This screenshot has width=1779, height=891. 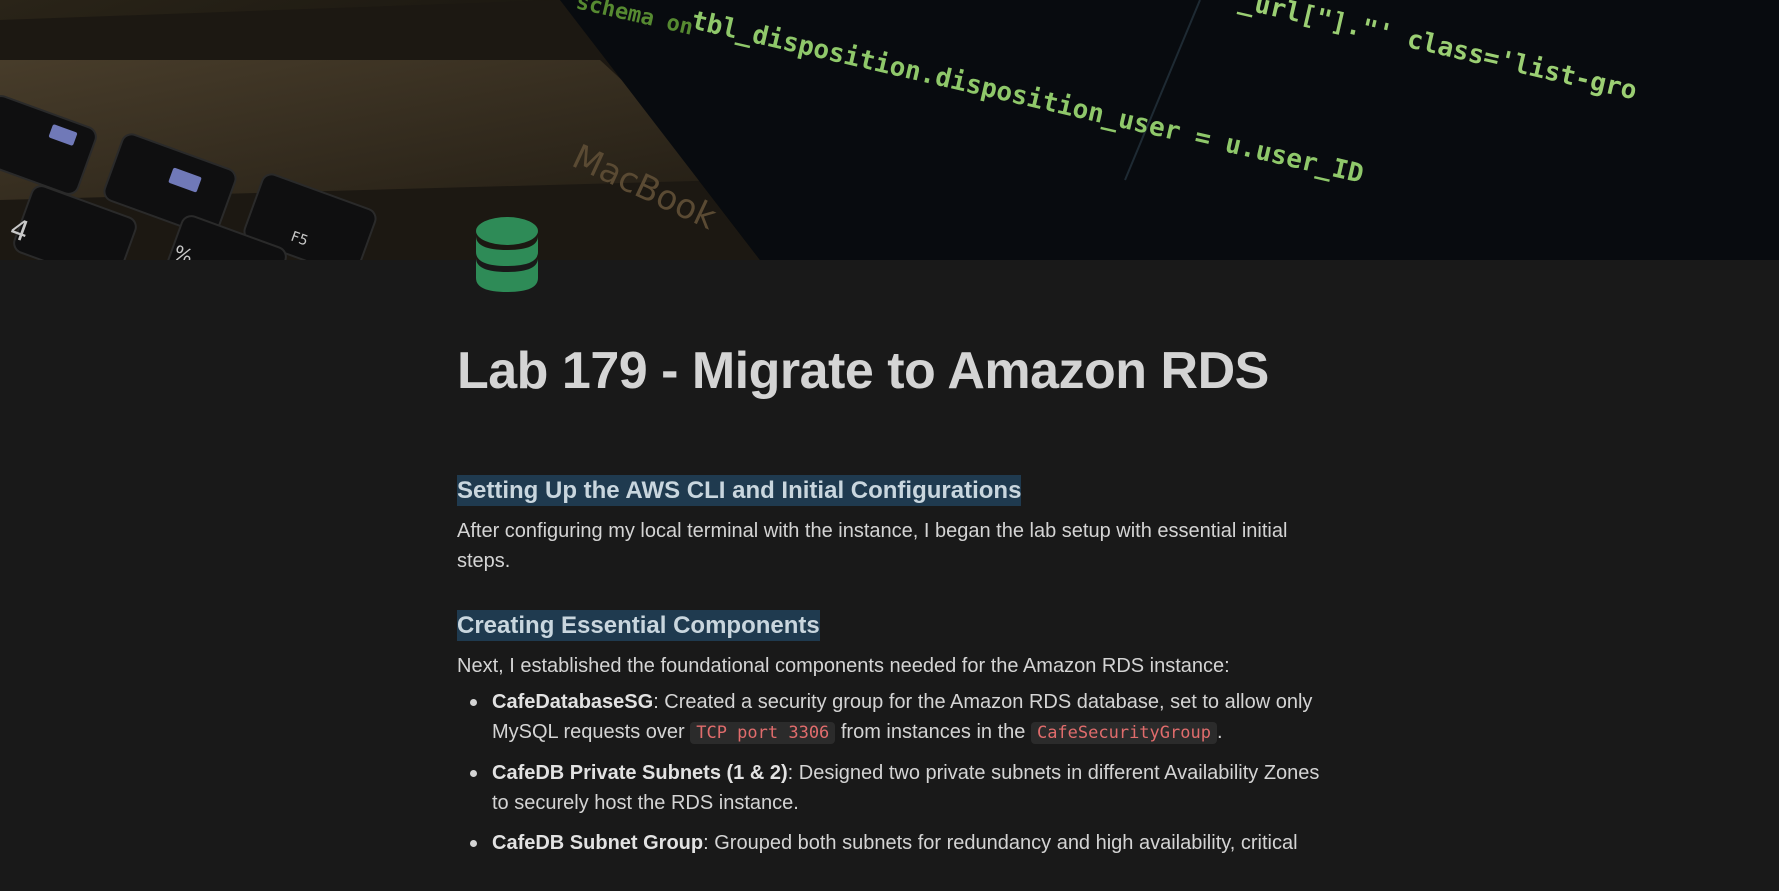 What do you see at coordinates (863, 371) in the screenshot?
I see `page-title: Lab 179 - Migrate to Amazon RDS` at bounding box center [863, 371].